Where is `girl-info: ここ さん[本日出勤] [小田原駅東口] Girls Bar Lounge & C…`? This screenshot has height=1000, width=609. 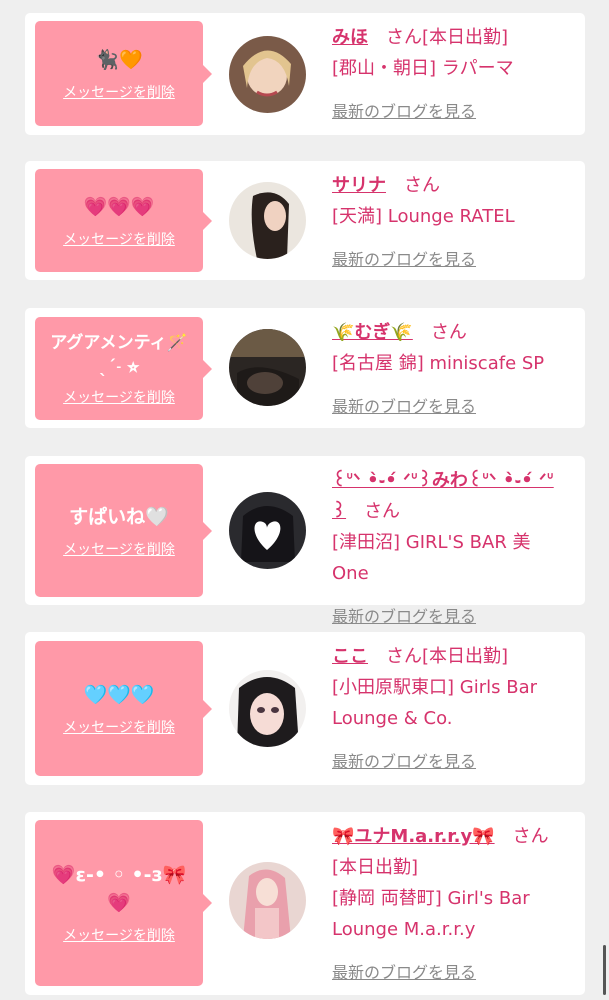
girl-info: ここ さん[本日出勤] [小田原駅東口] Girls Bar Lounge & C… is located at coordinates (449, 706).